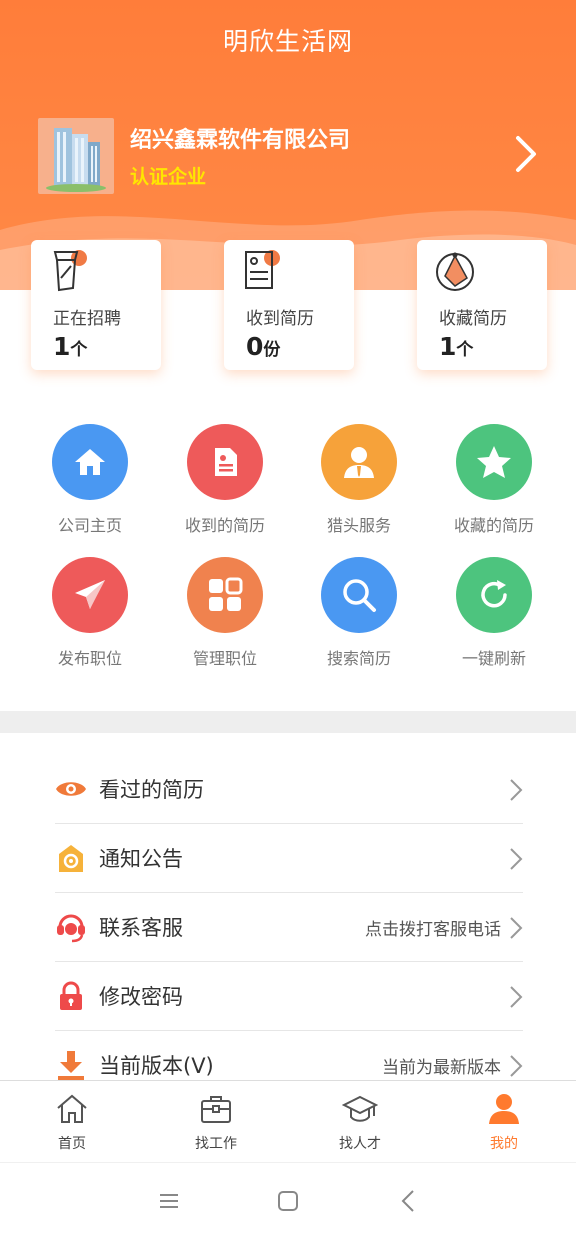  I want to click on menu-viewed-resumes: 看过的简历, so click(289, 789).